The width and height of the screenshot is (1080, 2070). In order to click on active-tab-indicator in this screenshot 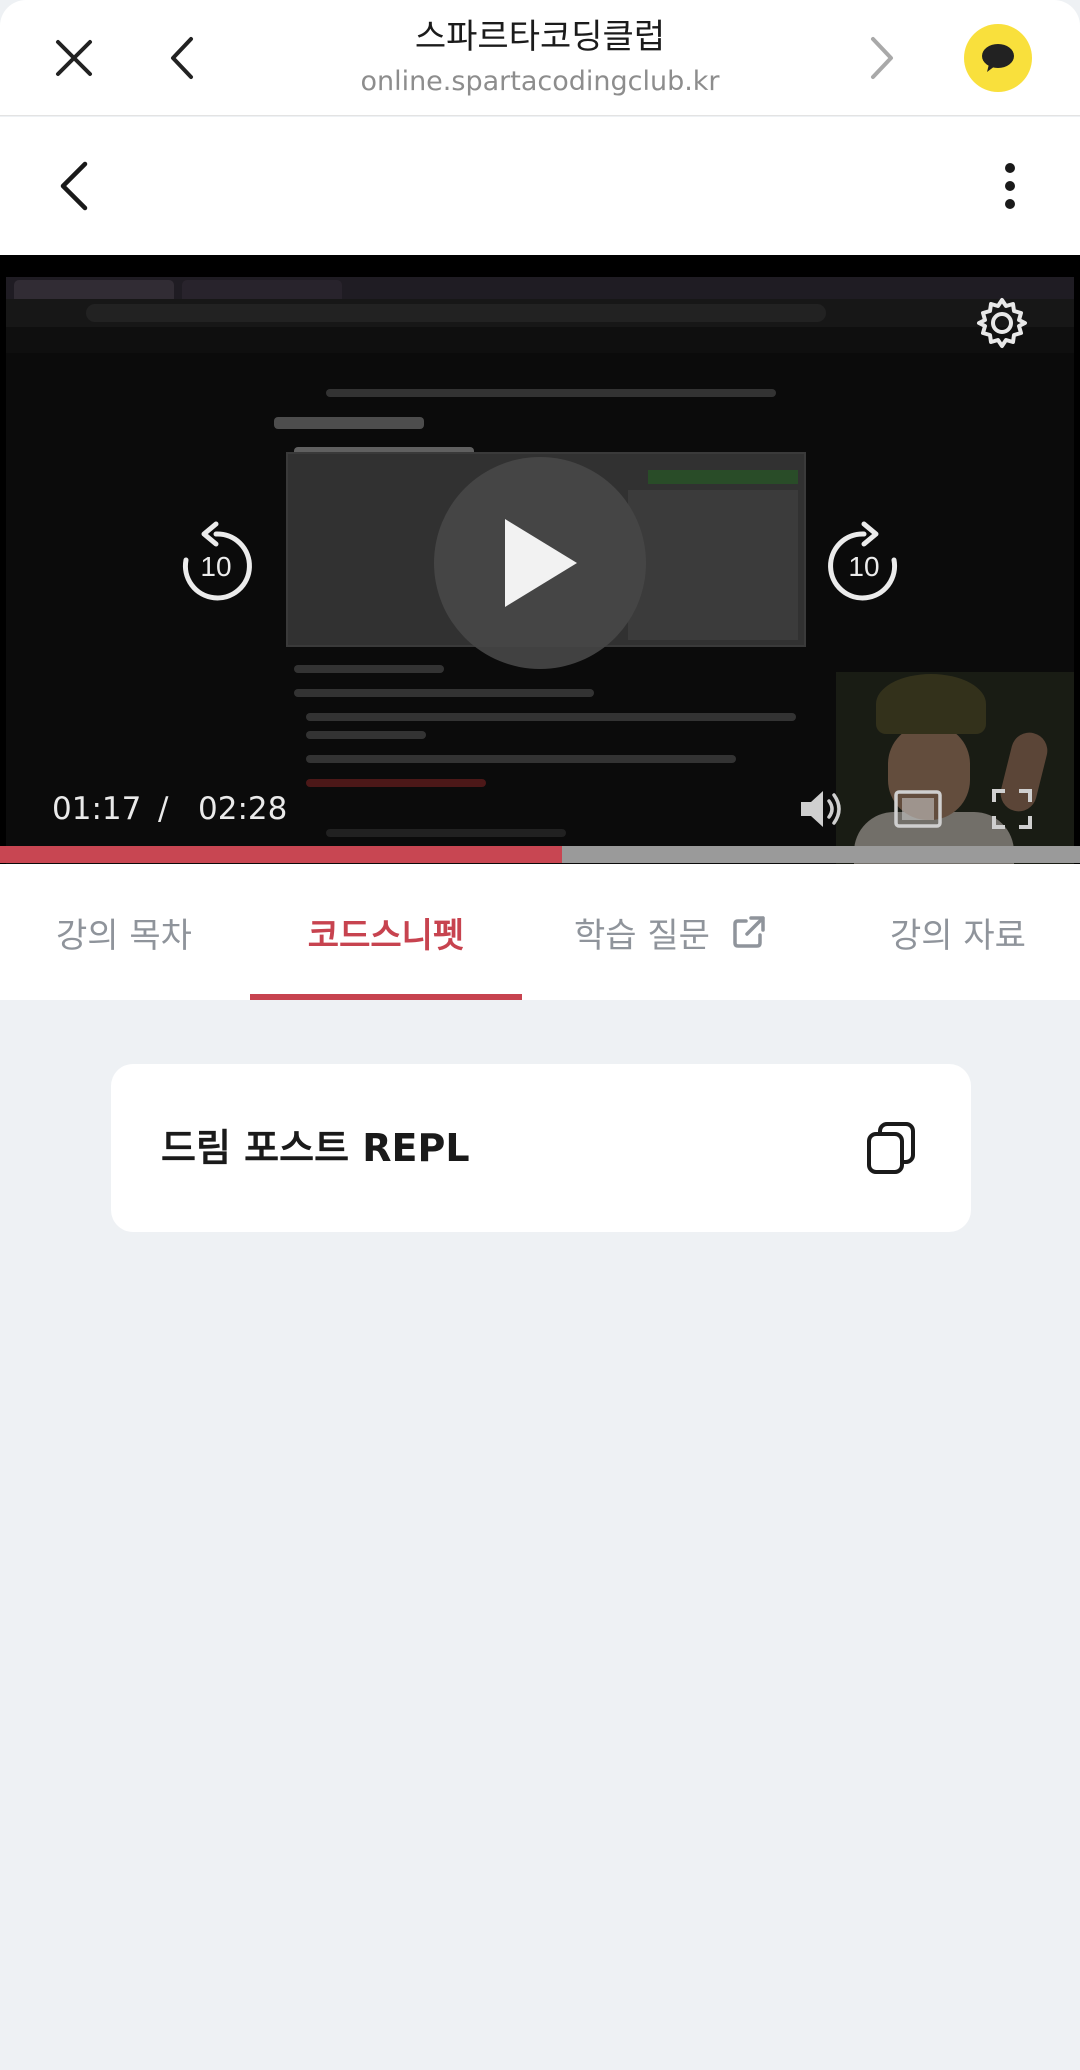, I will do `click(386, 997)`.